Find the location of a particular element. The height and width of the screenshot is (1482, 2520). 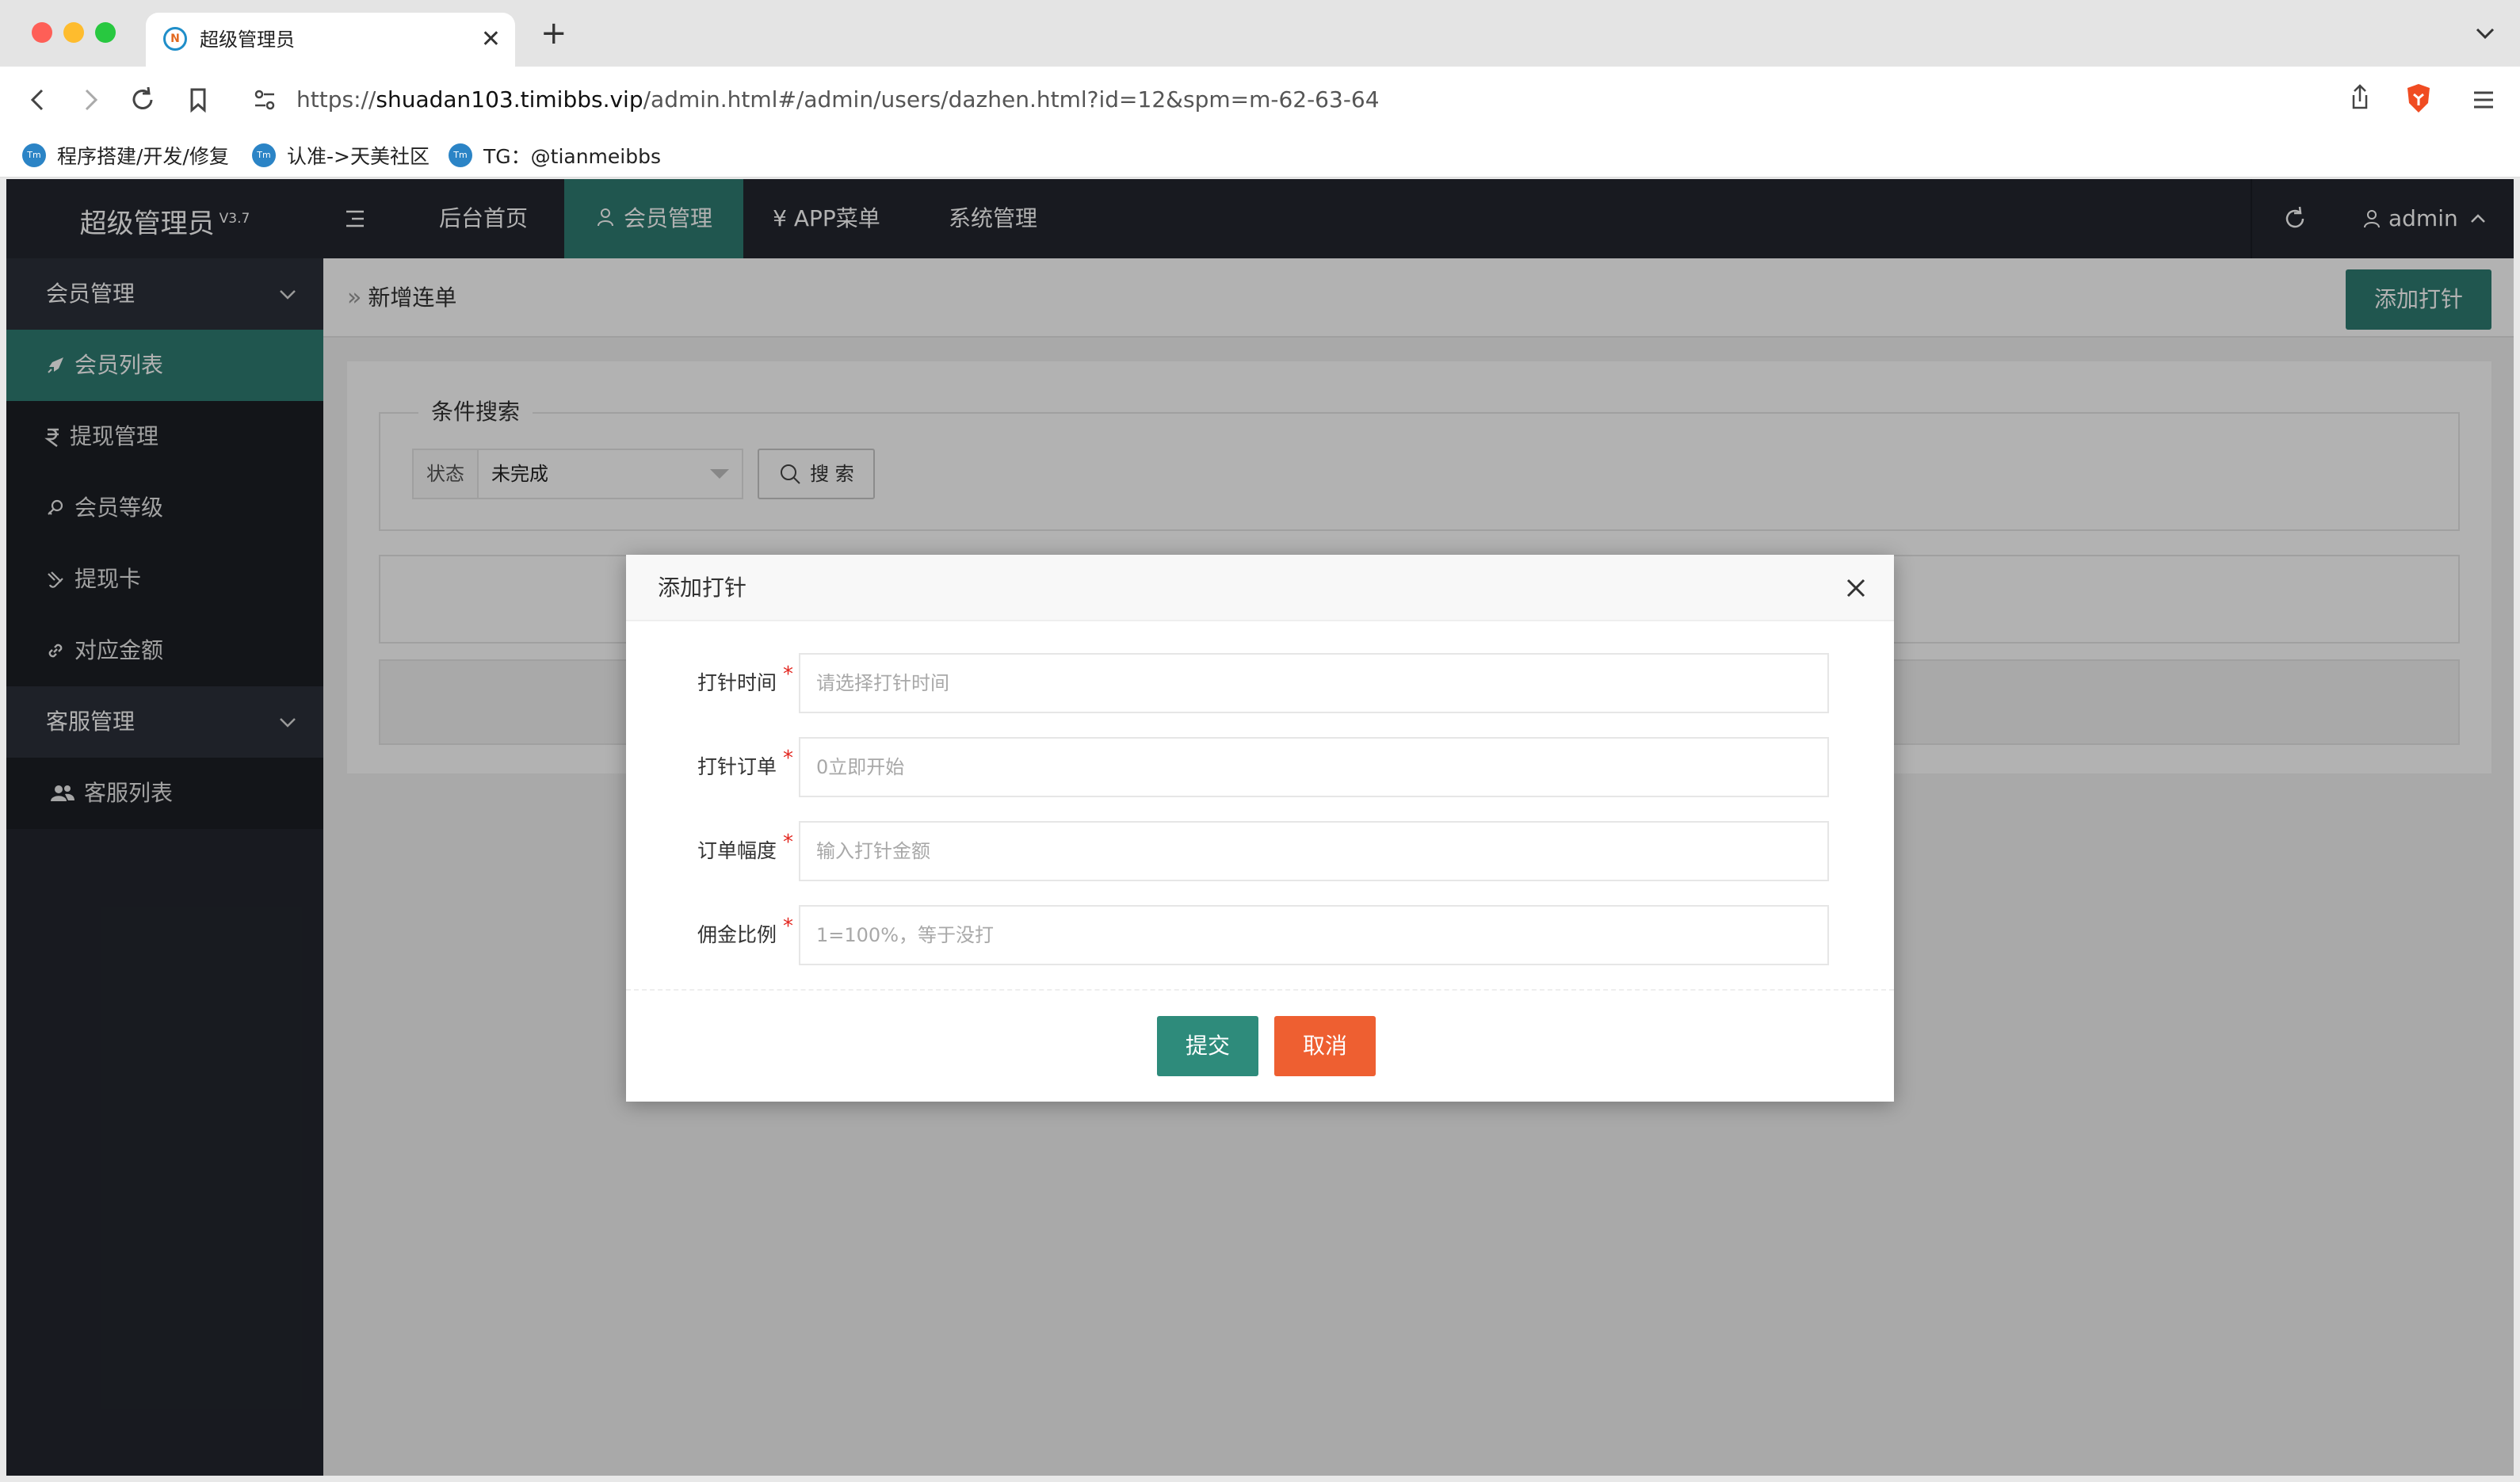

commission-ratio-input is located at coordinates (1314, 935).